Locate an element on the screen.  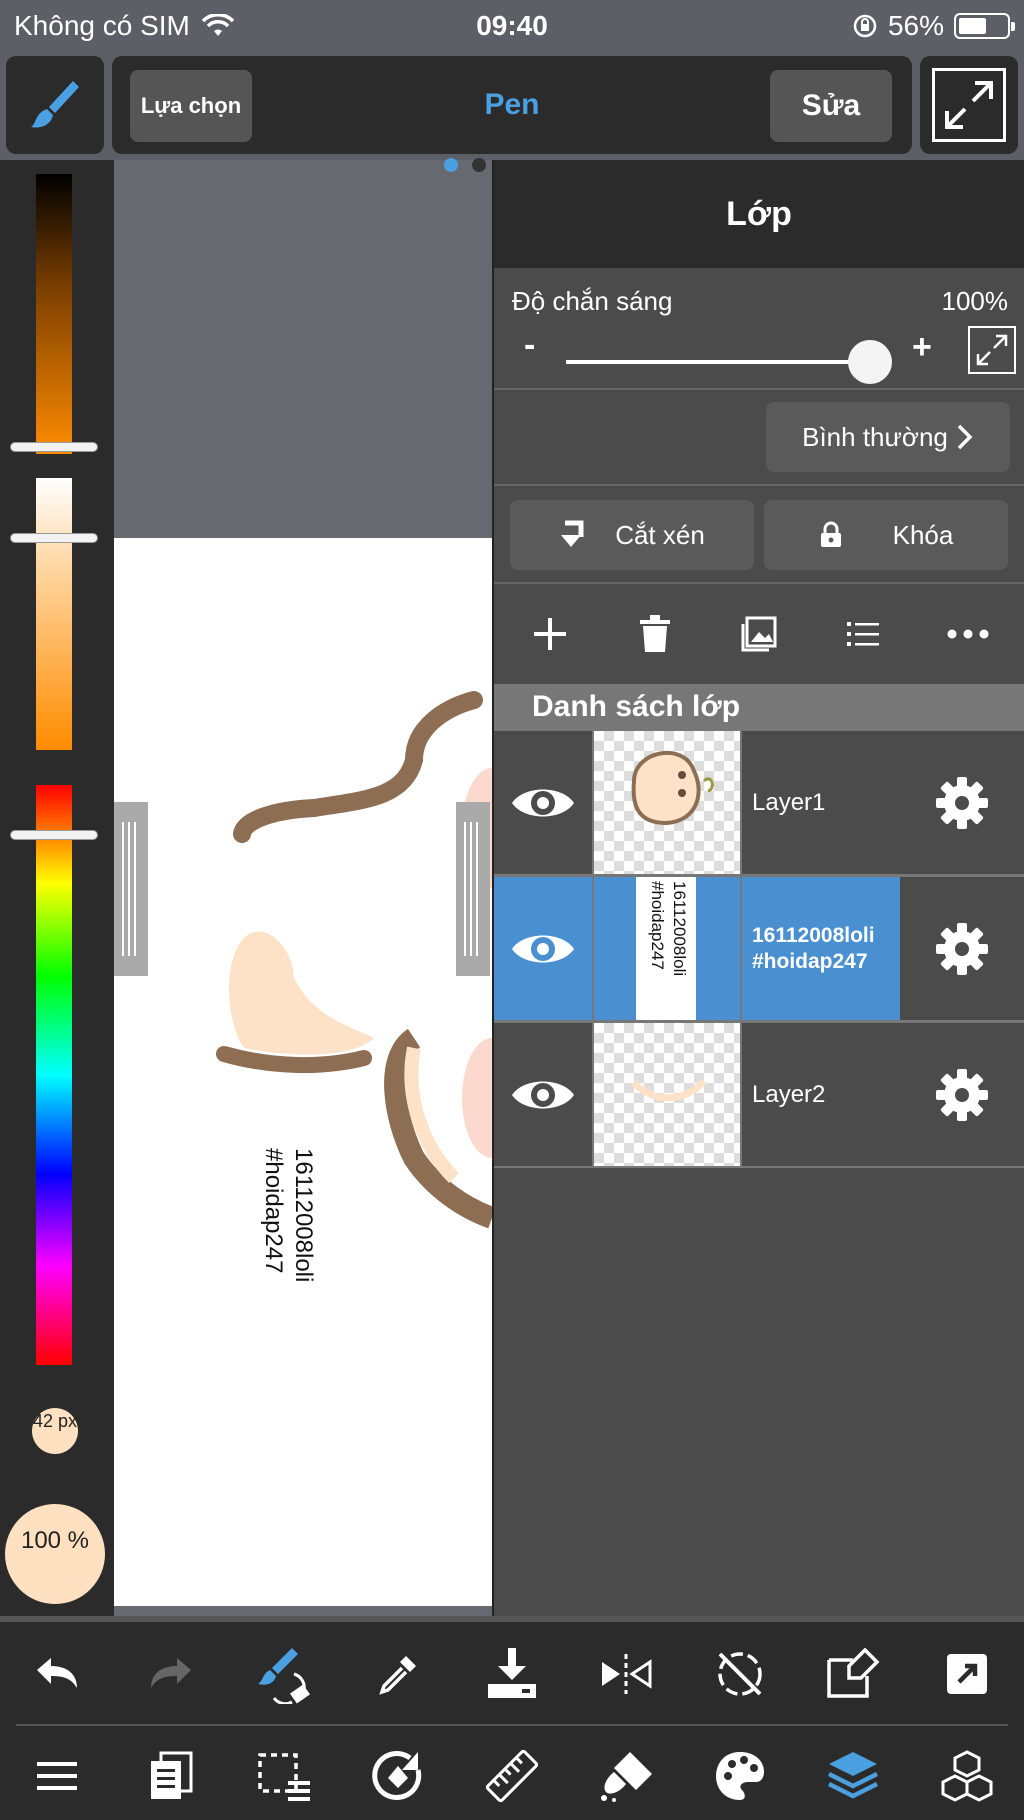
lock-button: Khóa is located at coordinates (886, 535).